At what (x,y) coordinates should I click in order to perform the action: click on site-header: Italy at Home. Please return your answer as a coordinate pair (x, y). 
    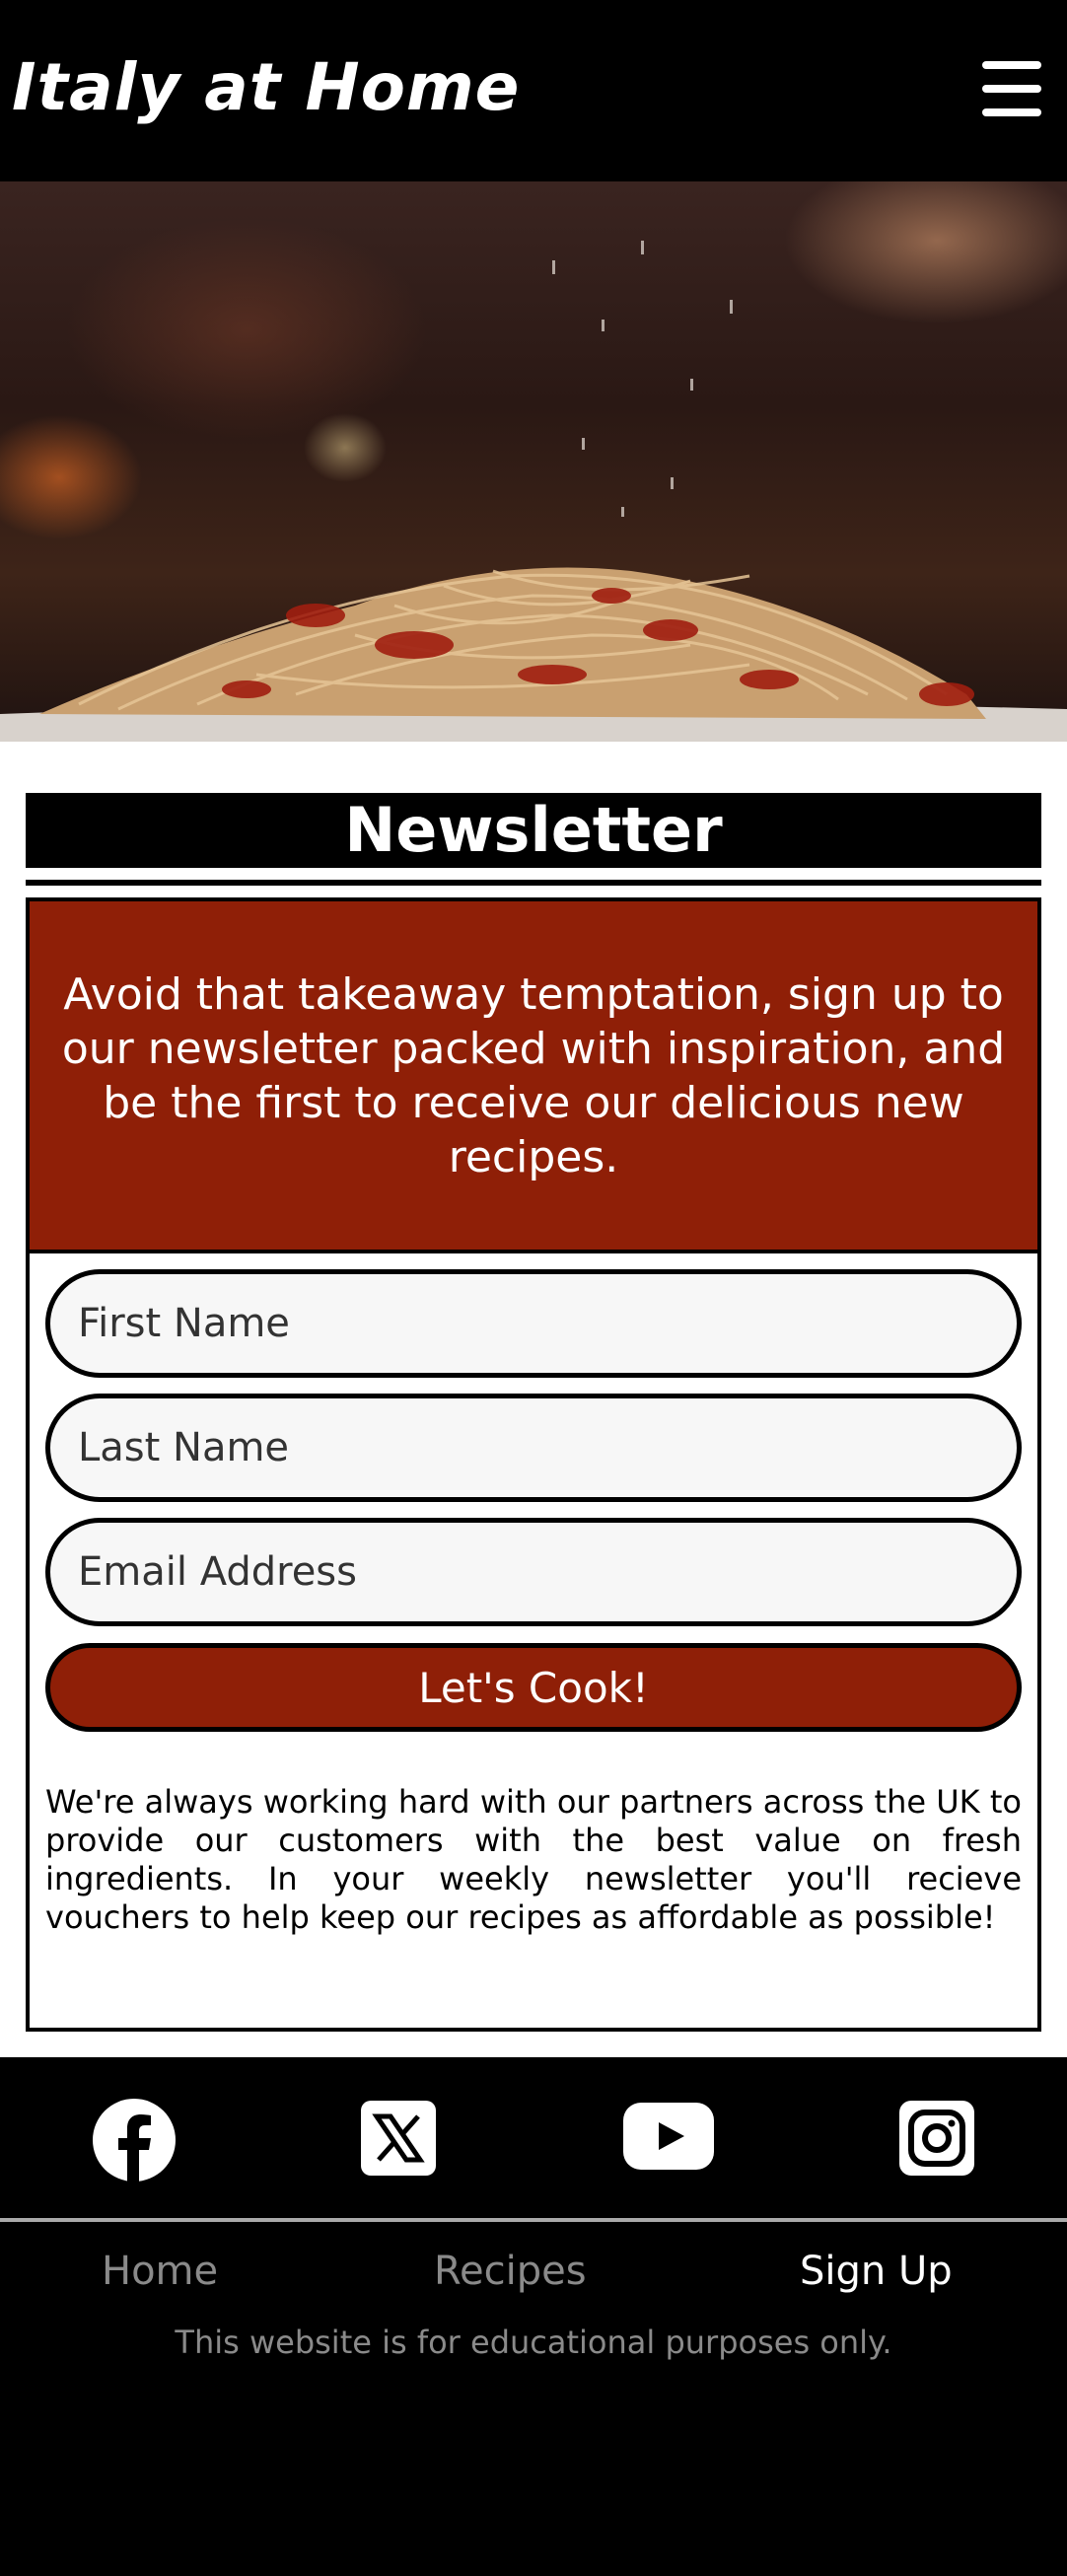
    Looking at the image, I should click on (533, 90).